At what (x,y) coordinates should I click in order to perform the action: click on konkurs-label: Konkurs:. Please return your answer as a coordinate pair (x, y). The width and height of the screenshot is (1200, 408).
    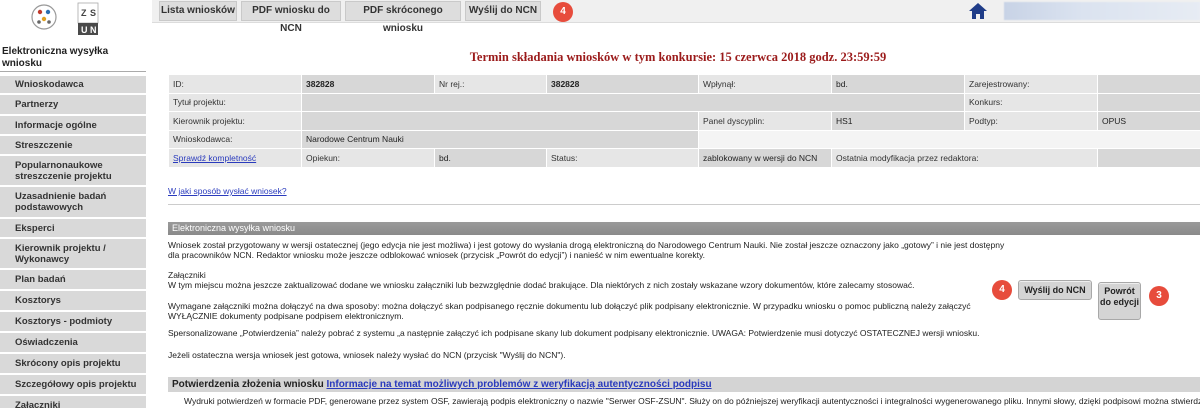
    Looking at the image, I should click on (1031, 102).